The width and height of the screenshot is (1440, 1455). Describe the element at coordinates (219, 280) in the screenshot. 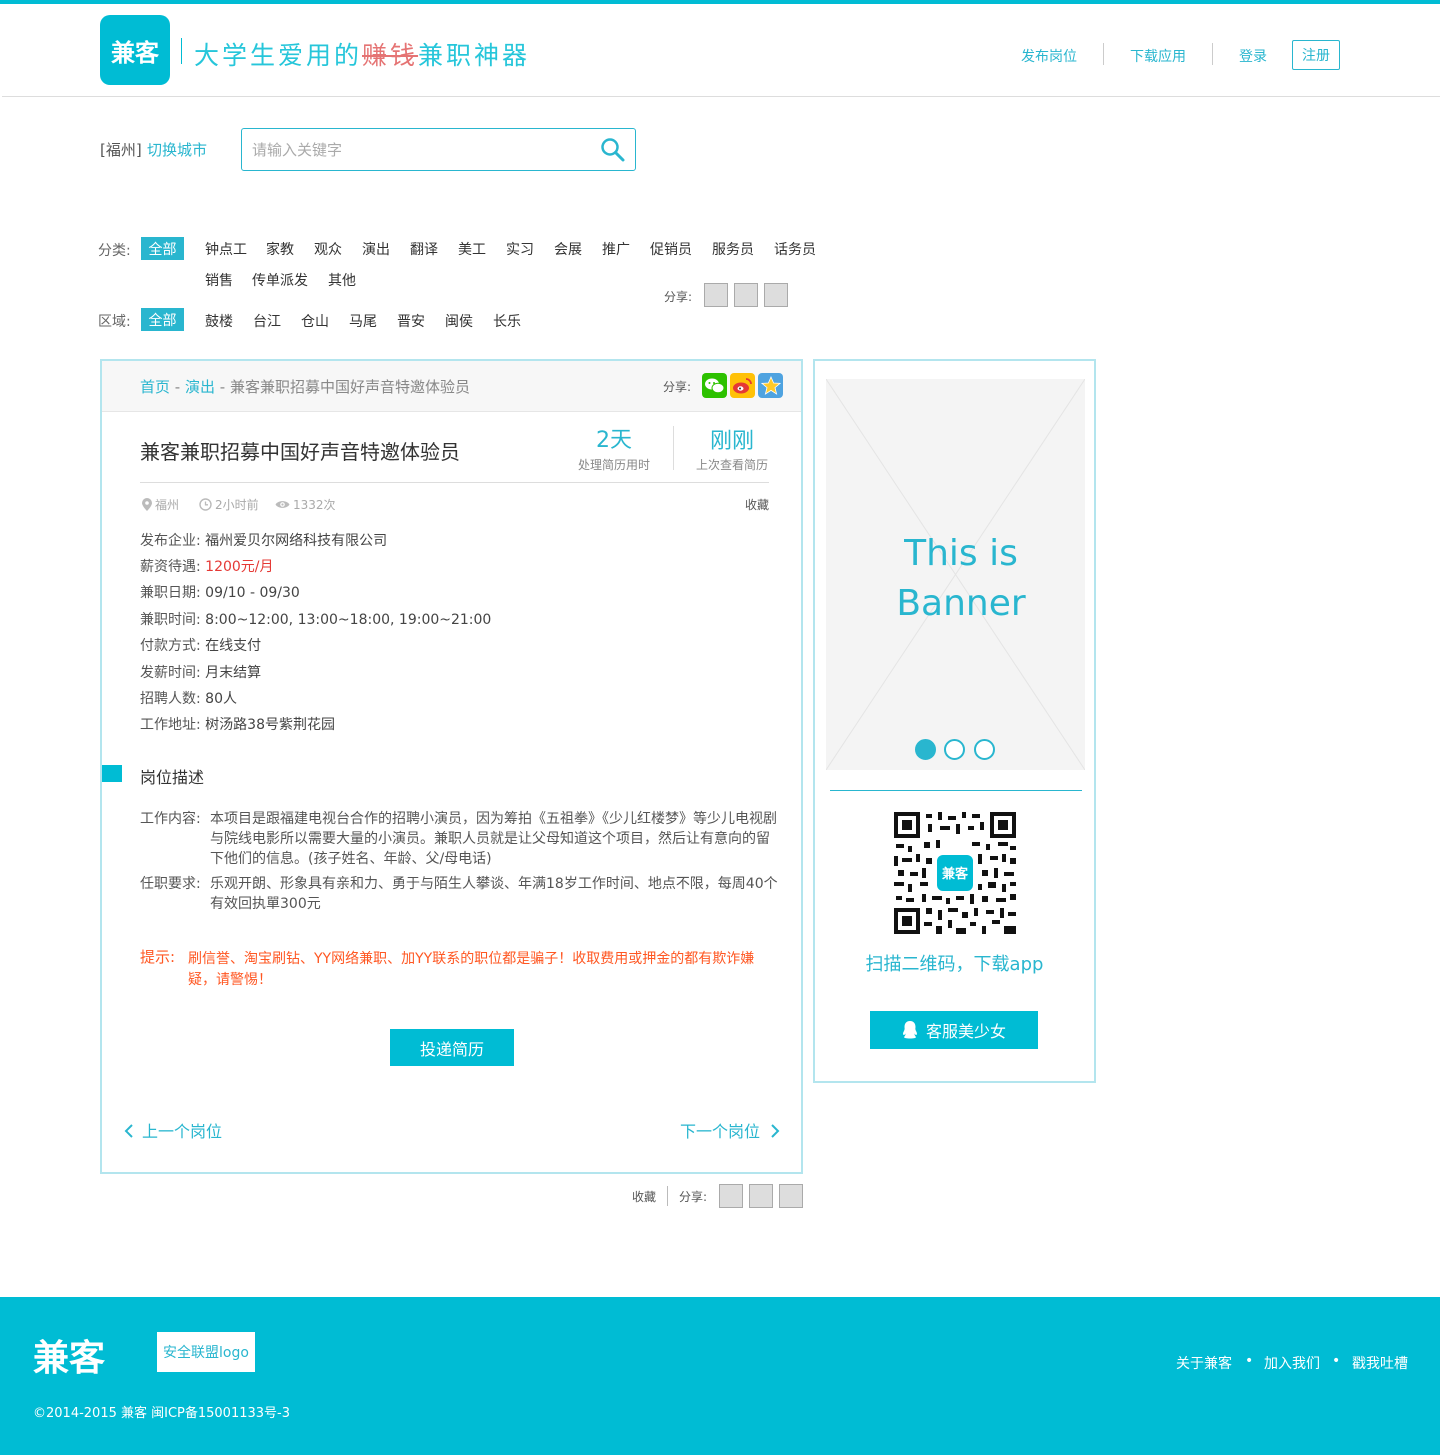

I see `category-item: 销售` at that location.